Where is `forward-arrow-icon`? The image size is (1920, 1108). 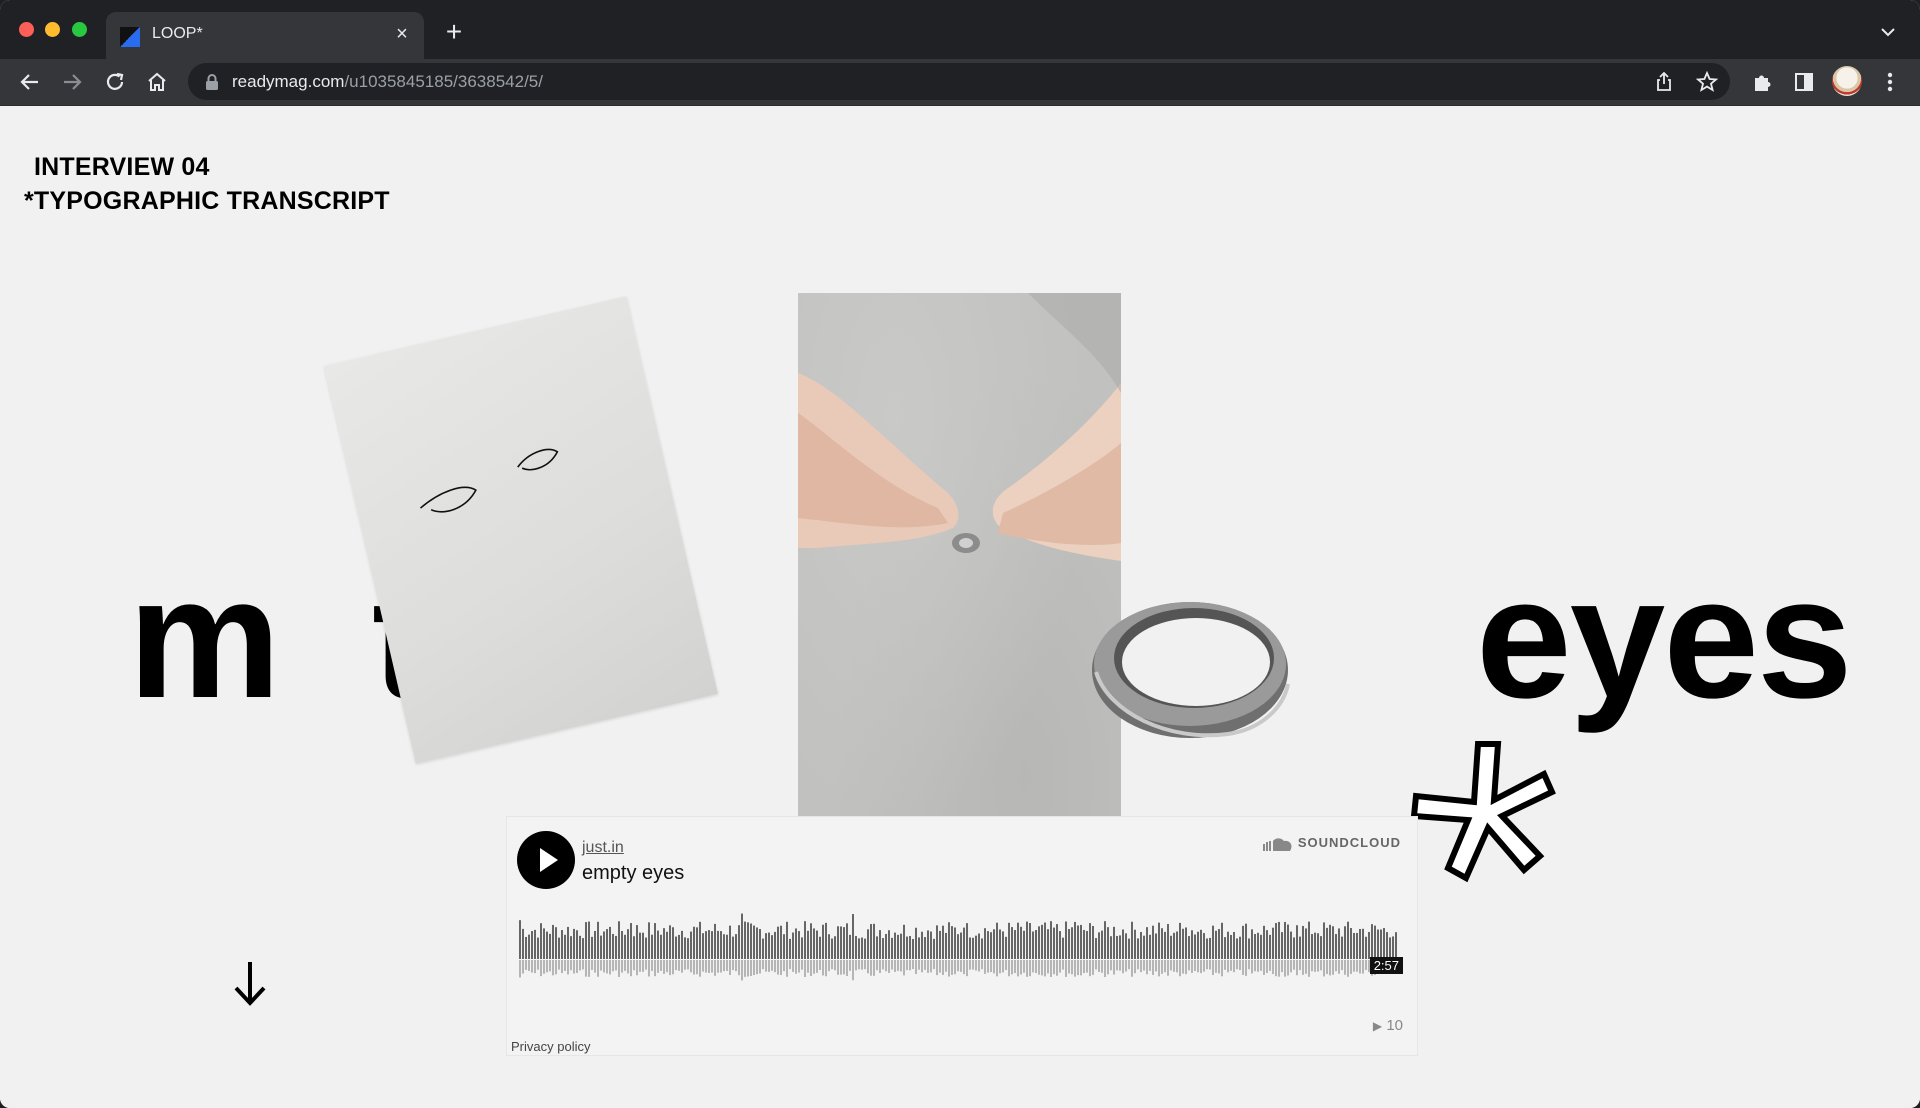 forward-arrow-icon is located at coordinates (72, 82).